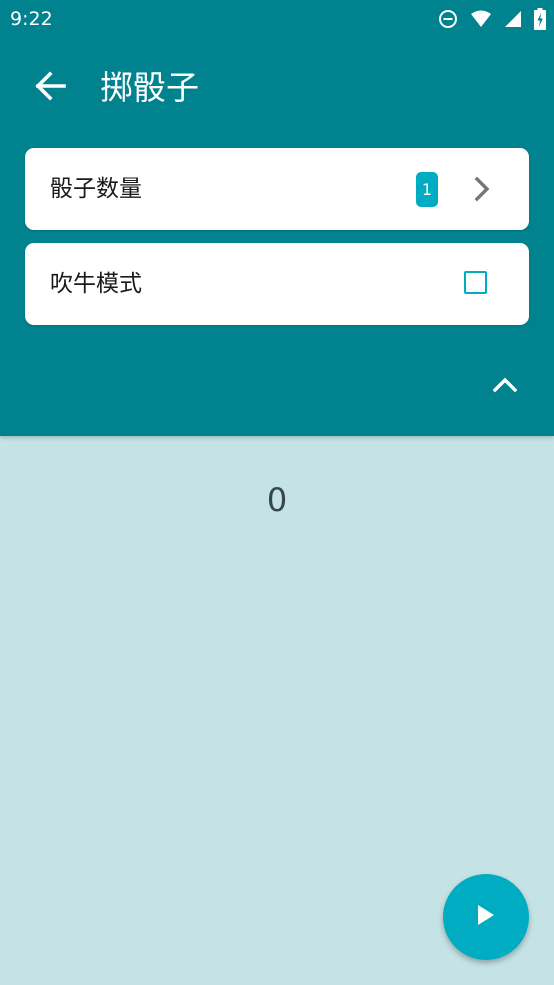  What do you see at coordinates (448, 19) in the screenshot?
I see `do-not-disturb-icon` at bounding box center [448, 19].